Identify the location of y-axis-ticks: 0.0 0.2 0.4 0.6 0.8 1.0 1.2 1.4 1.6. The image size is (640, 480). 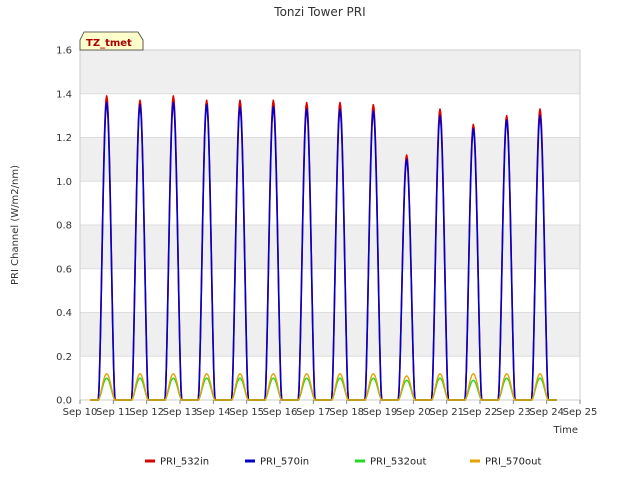
(64, 226).